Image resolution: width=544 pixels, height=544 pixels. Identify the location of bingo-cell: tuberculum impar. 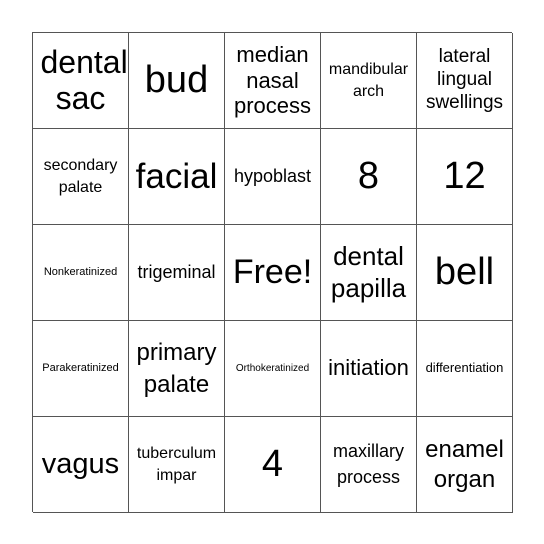
(177, 465).